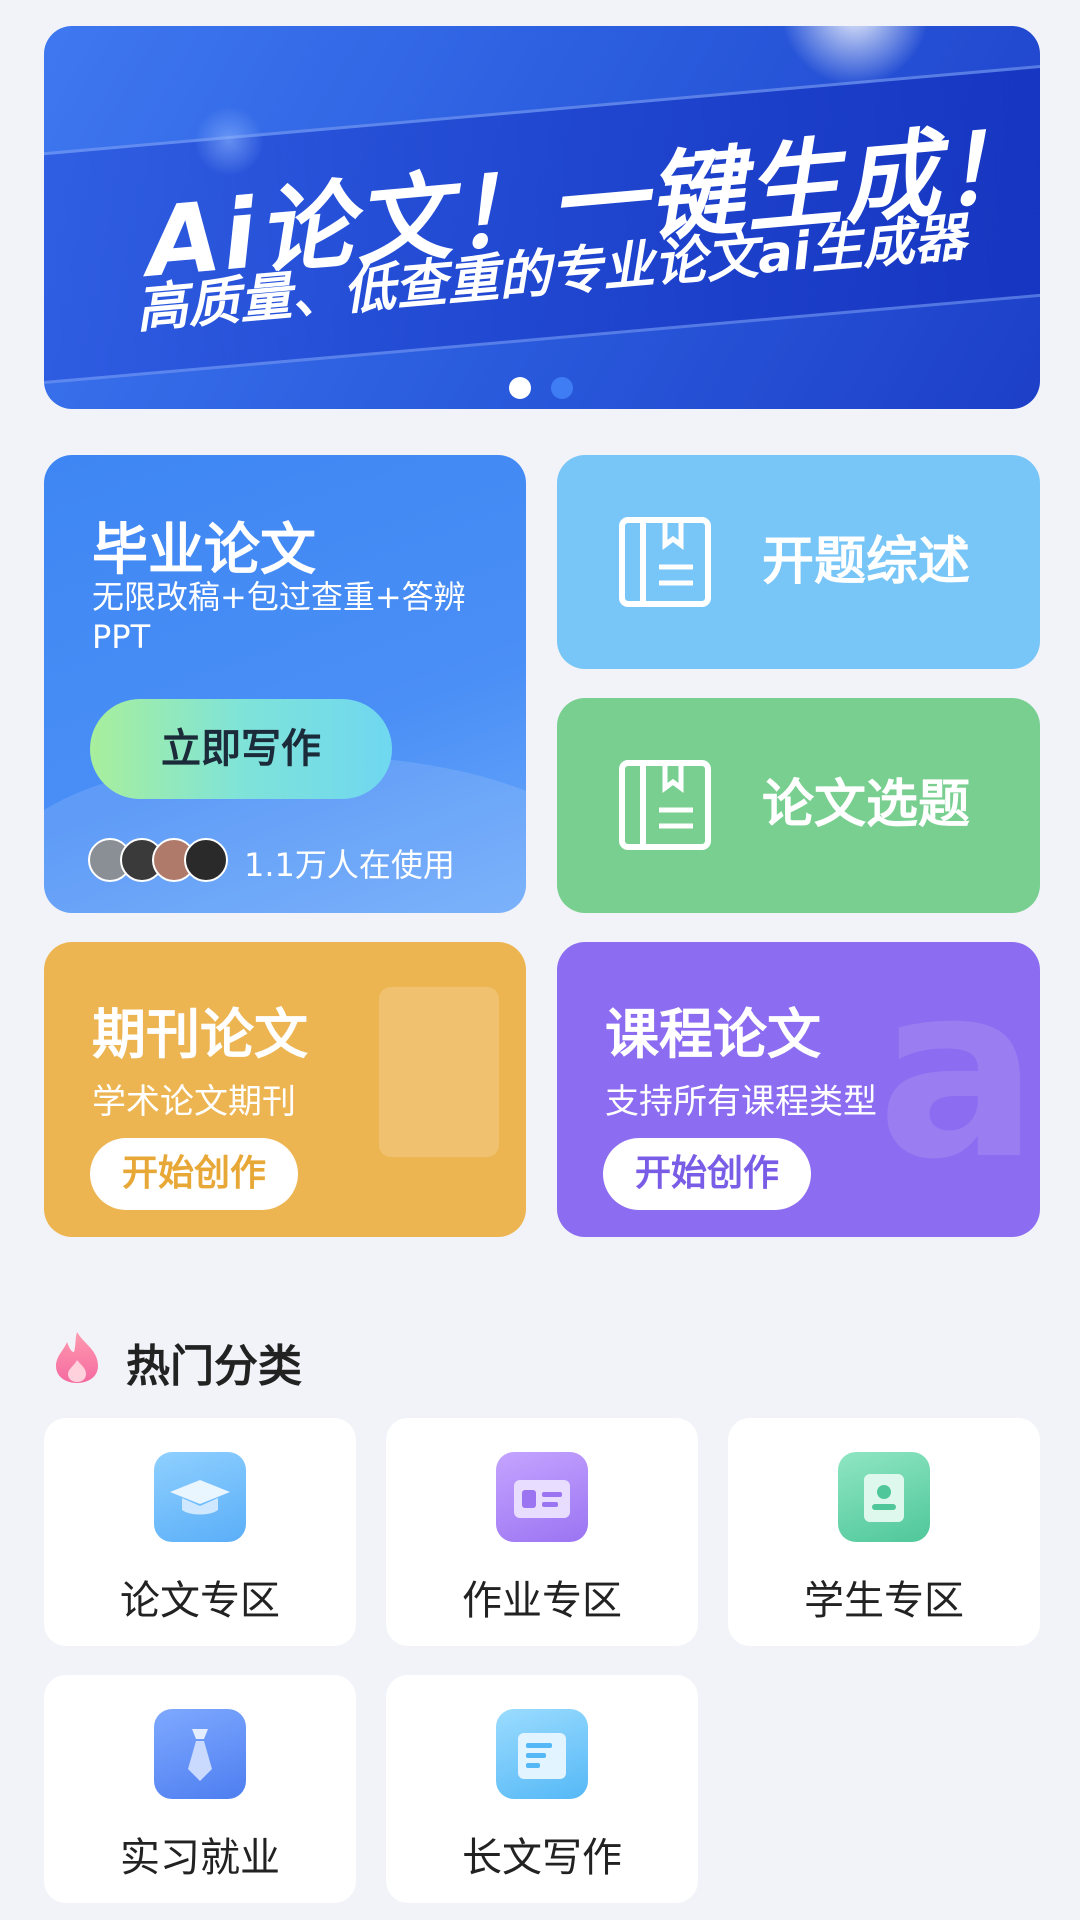 The height and width of the screenshot is (1920, 1080). What do you see at coordinates (542, 1754) in the screenshot?
I see `long-document-icon` at bounding box center [542, 1754].